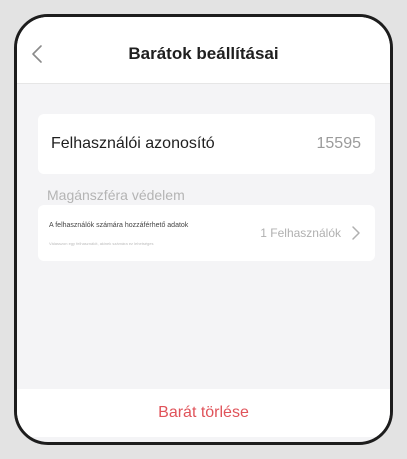  Describe the element at coordinates (356, 233) in the screenshot. I see `chevron-right-icon` at that location.